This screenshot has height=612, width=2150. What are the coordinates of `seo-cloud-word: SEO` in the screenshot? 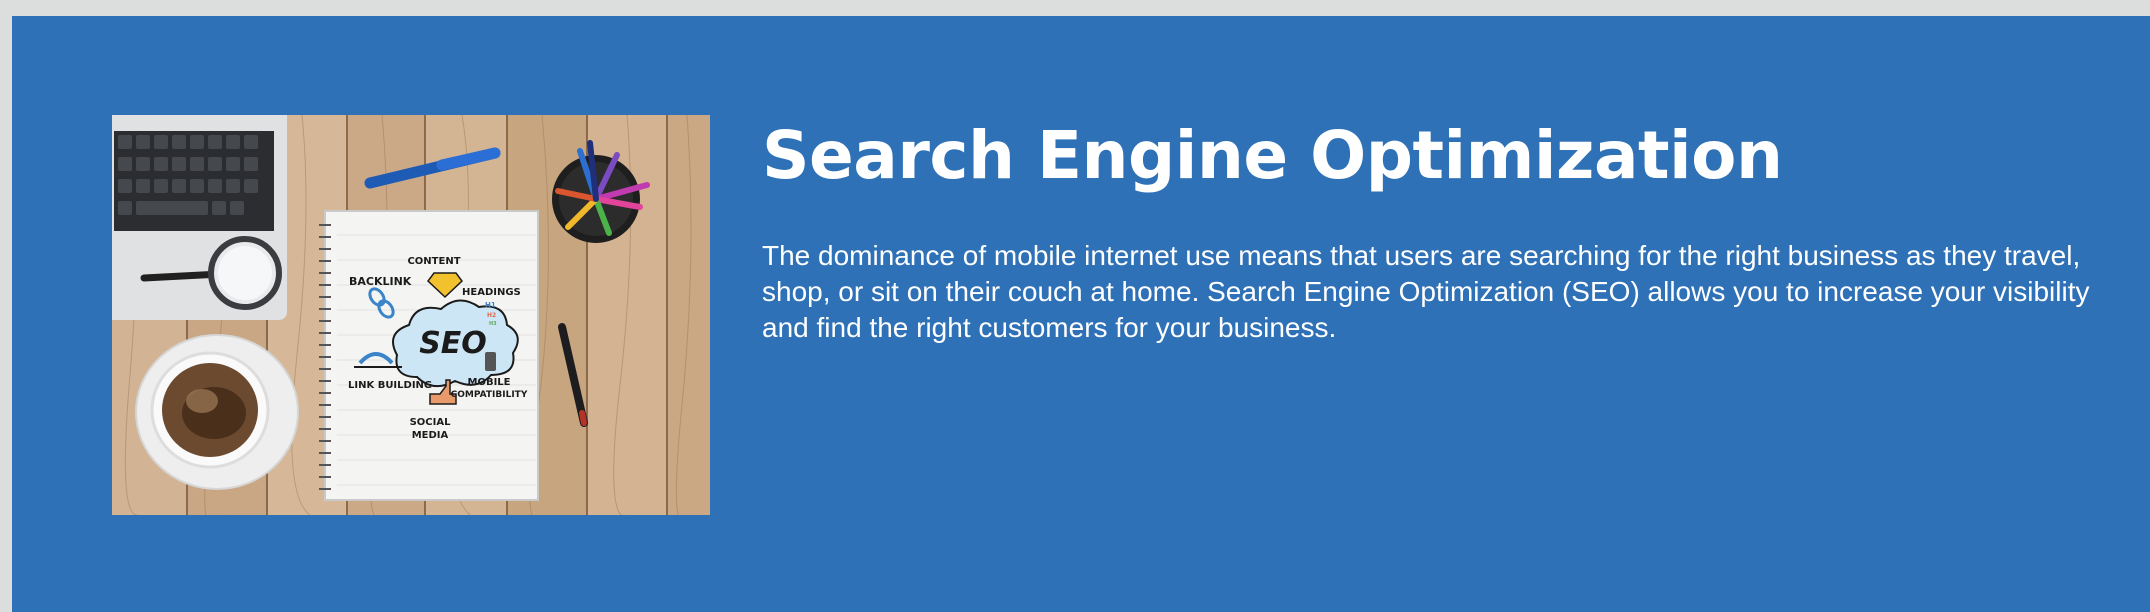 It's located at (453, 343).